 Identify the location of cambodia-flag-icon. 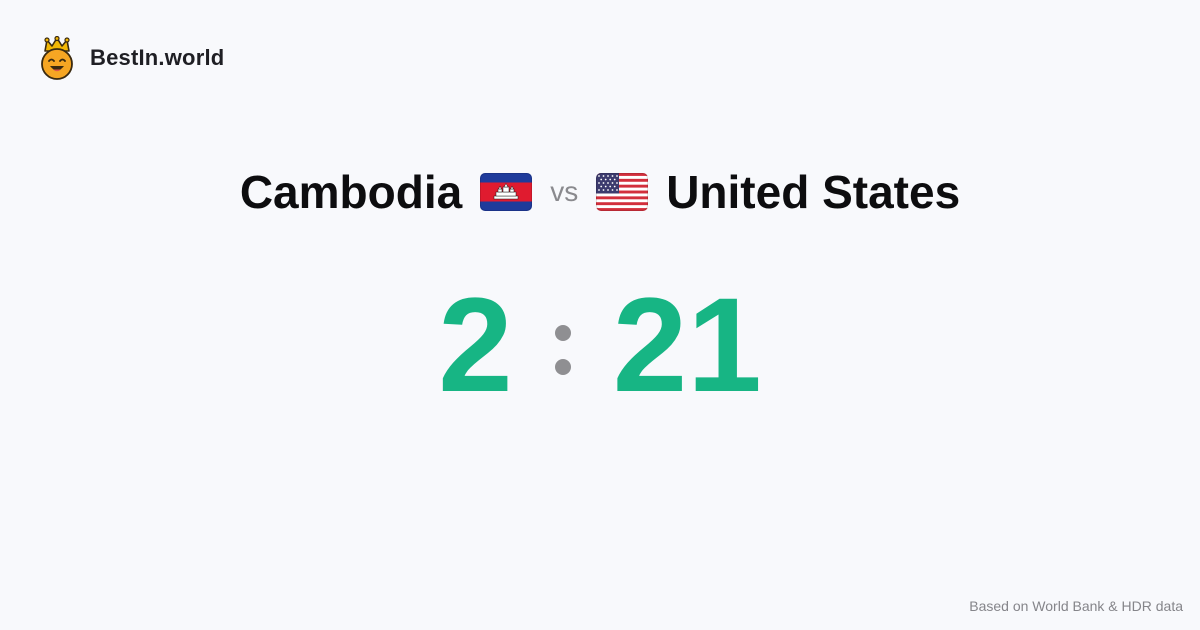
(506, 192).